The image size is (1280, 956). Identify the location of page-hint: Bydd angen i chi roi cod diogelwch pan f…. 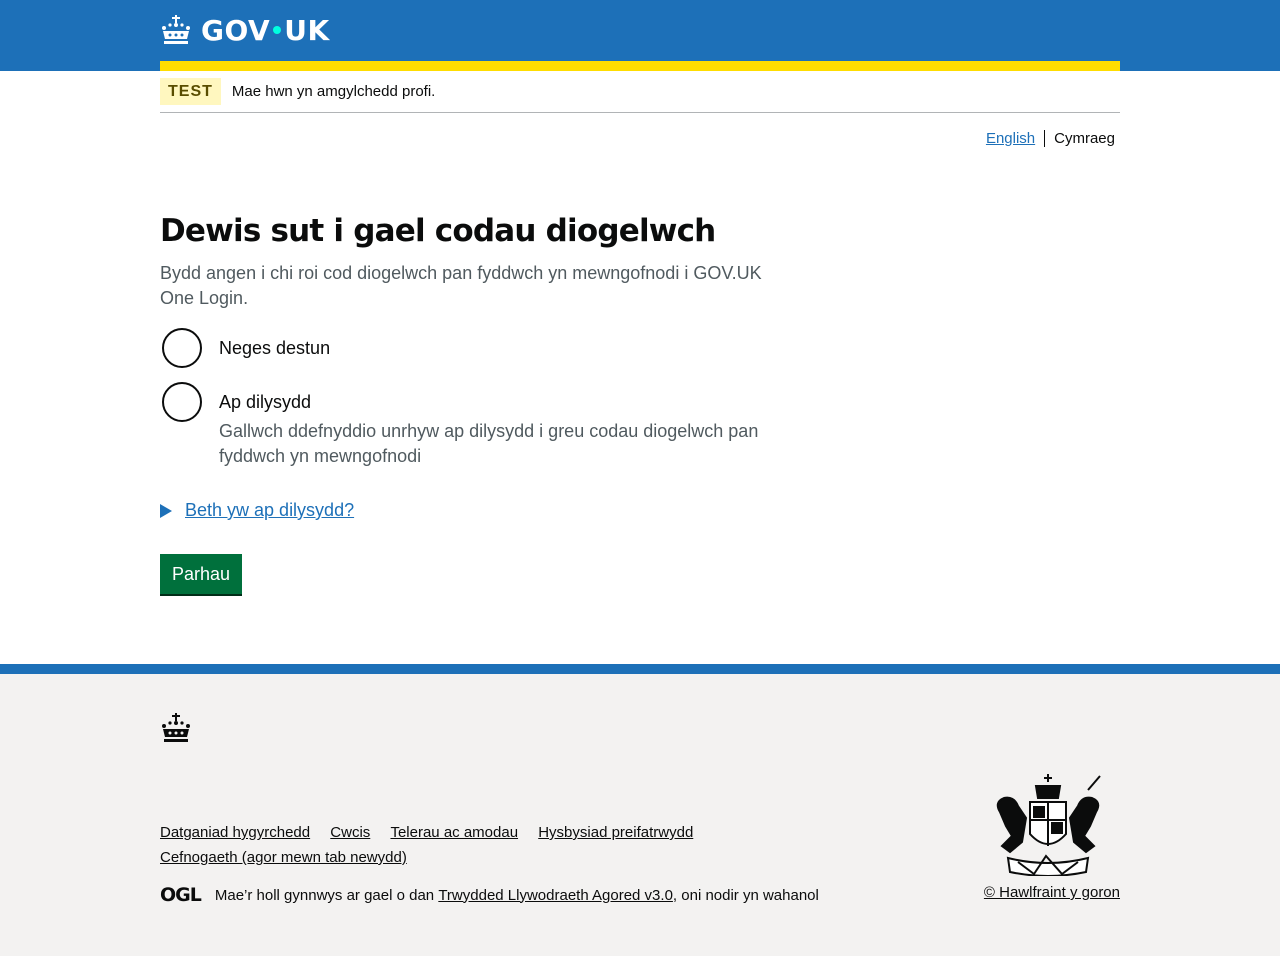
(461, 285).